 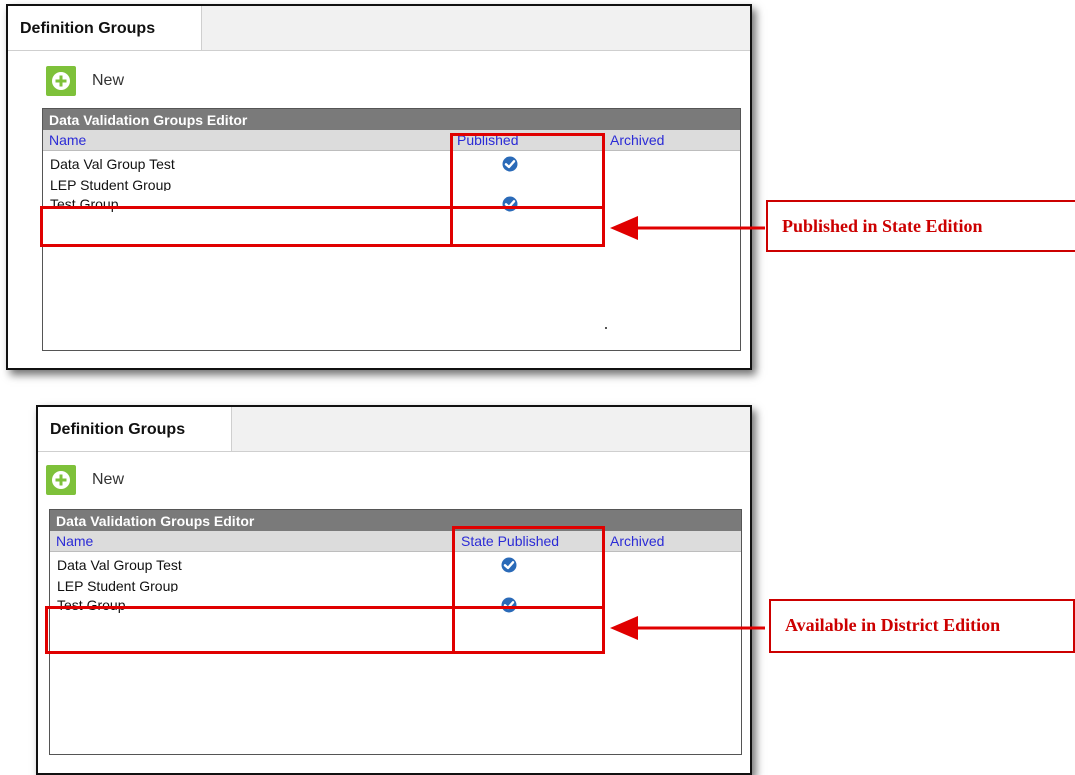 I want to click on column-header-row: Name Published Archived, so click(x=391, y=140).